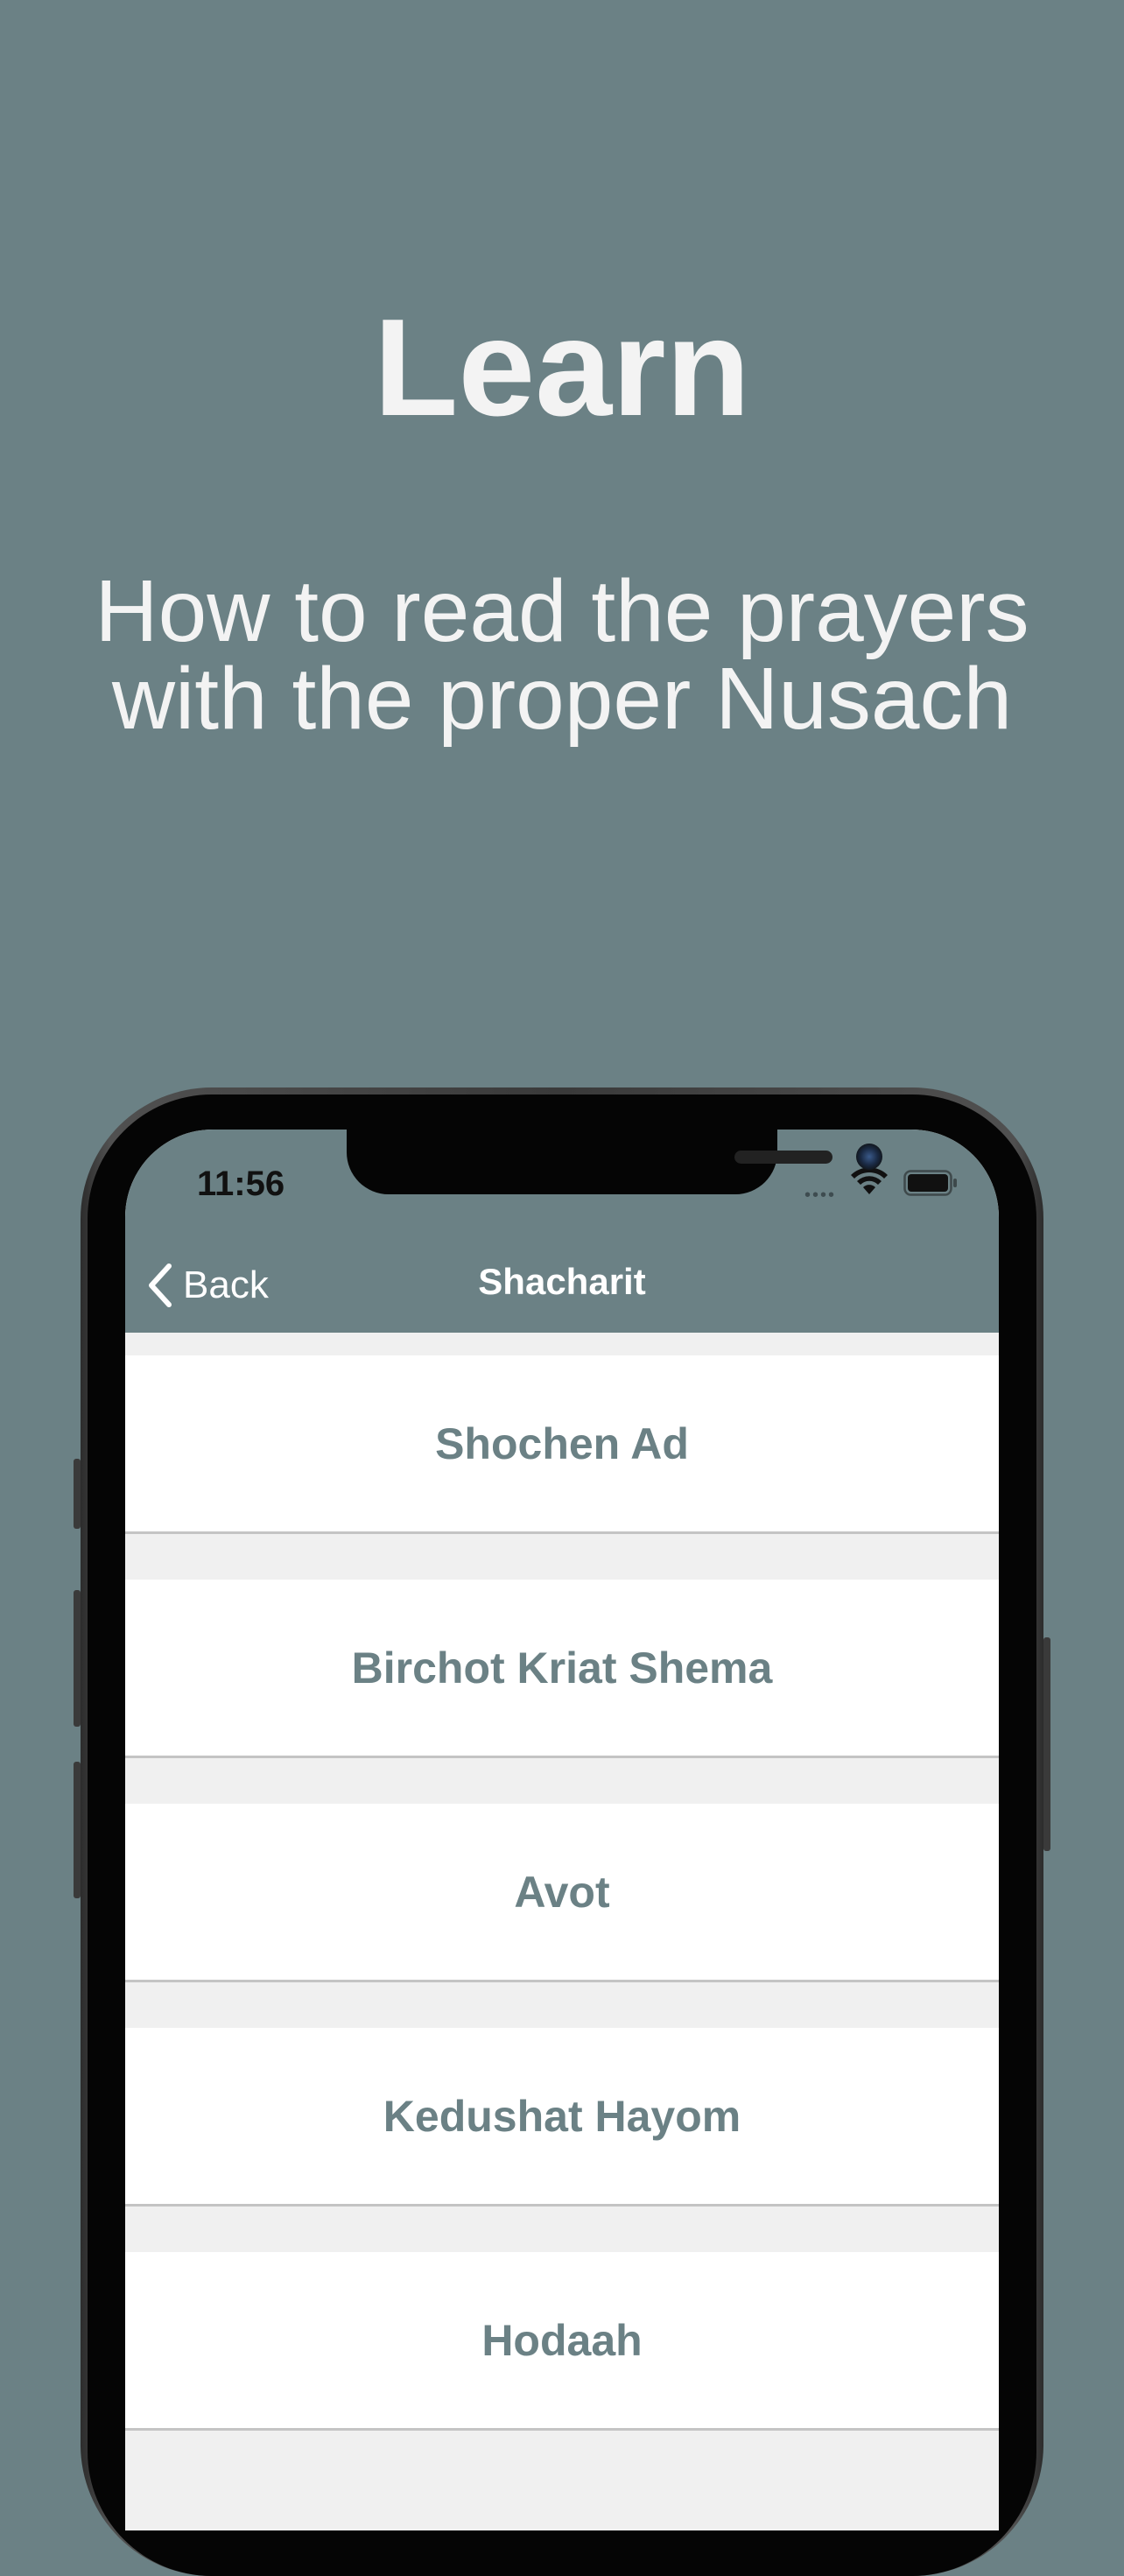 The width and height of the screenshot is (1124, 2576). What do you see at coordinates (614, 1162) in the screenshot?
I see `phone-notch` at bounding box center [614, 1162].